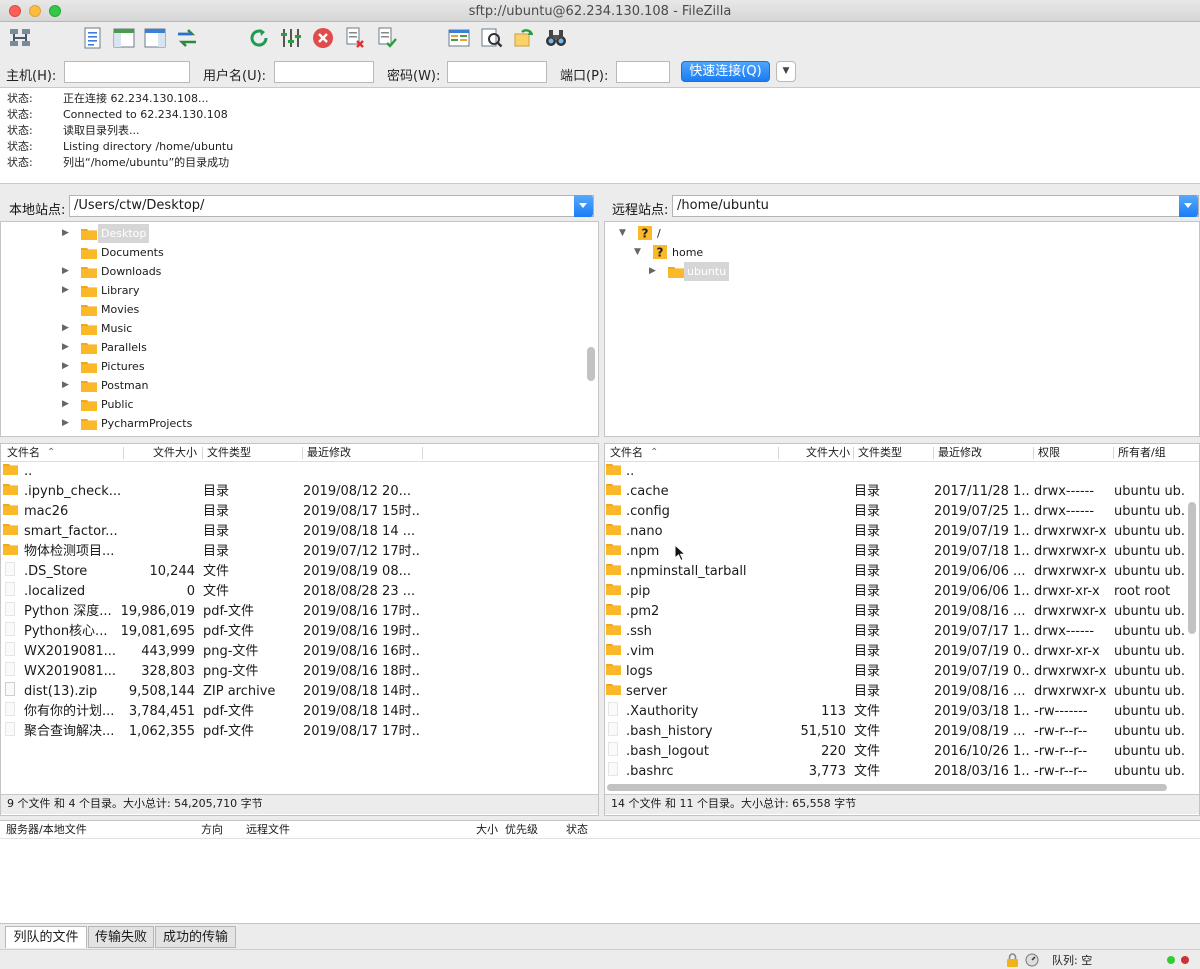 Image resolution: width=1200 pixels, height=969 pixels. I want to click on transfer-queue: 服务器/本地文件 方向 远程文件 大小 优先级 状态, so click(600, 872).